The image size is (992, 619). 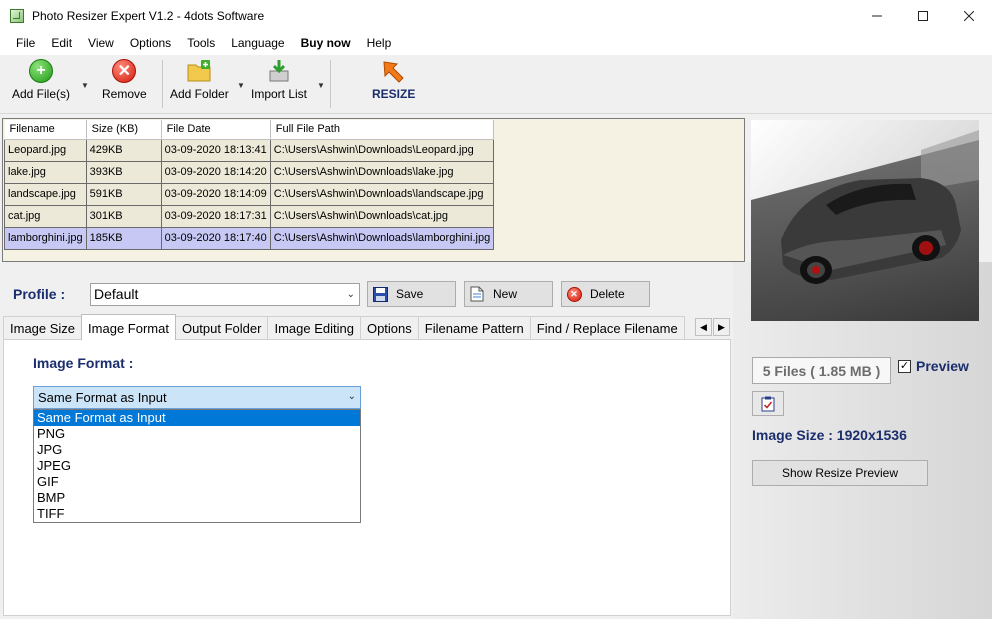 What do you see at coordinates (607, 328) in the screenshot?
I see `tab-find-replace-filename: Find / Replace Filename` at bounding box center [607, 328].